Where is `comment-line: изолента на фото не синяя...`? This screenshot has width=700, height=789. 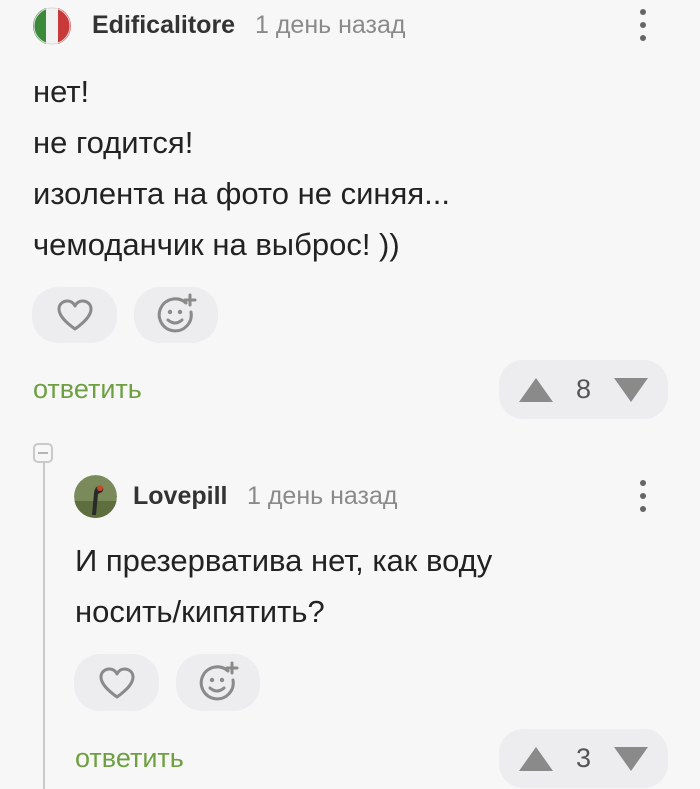 comment-line: изолента на фото не синяя... is located at coordinates (241, 193).